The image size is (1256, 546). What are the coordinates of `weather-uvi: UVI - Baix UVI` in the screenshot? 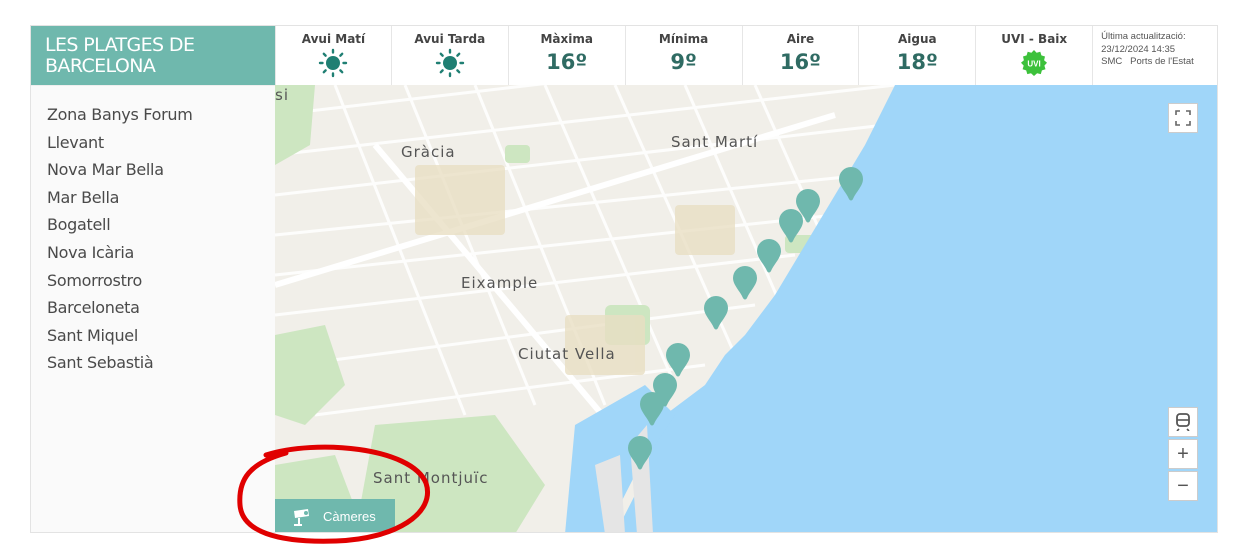 It's located at (1033, 55).